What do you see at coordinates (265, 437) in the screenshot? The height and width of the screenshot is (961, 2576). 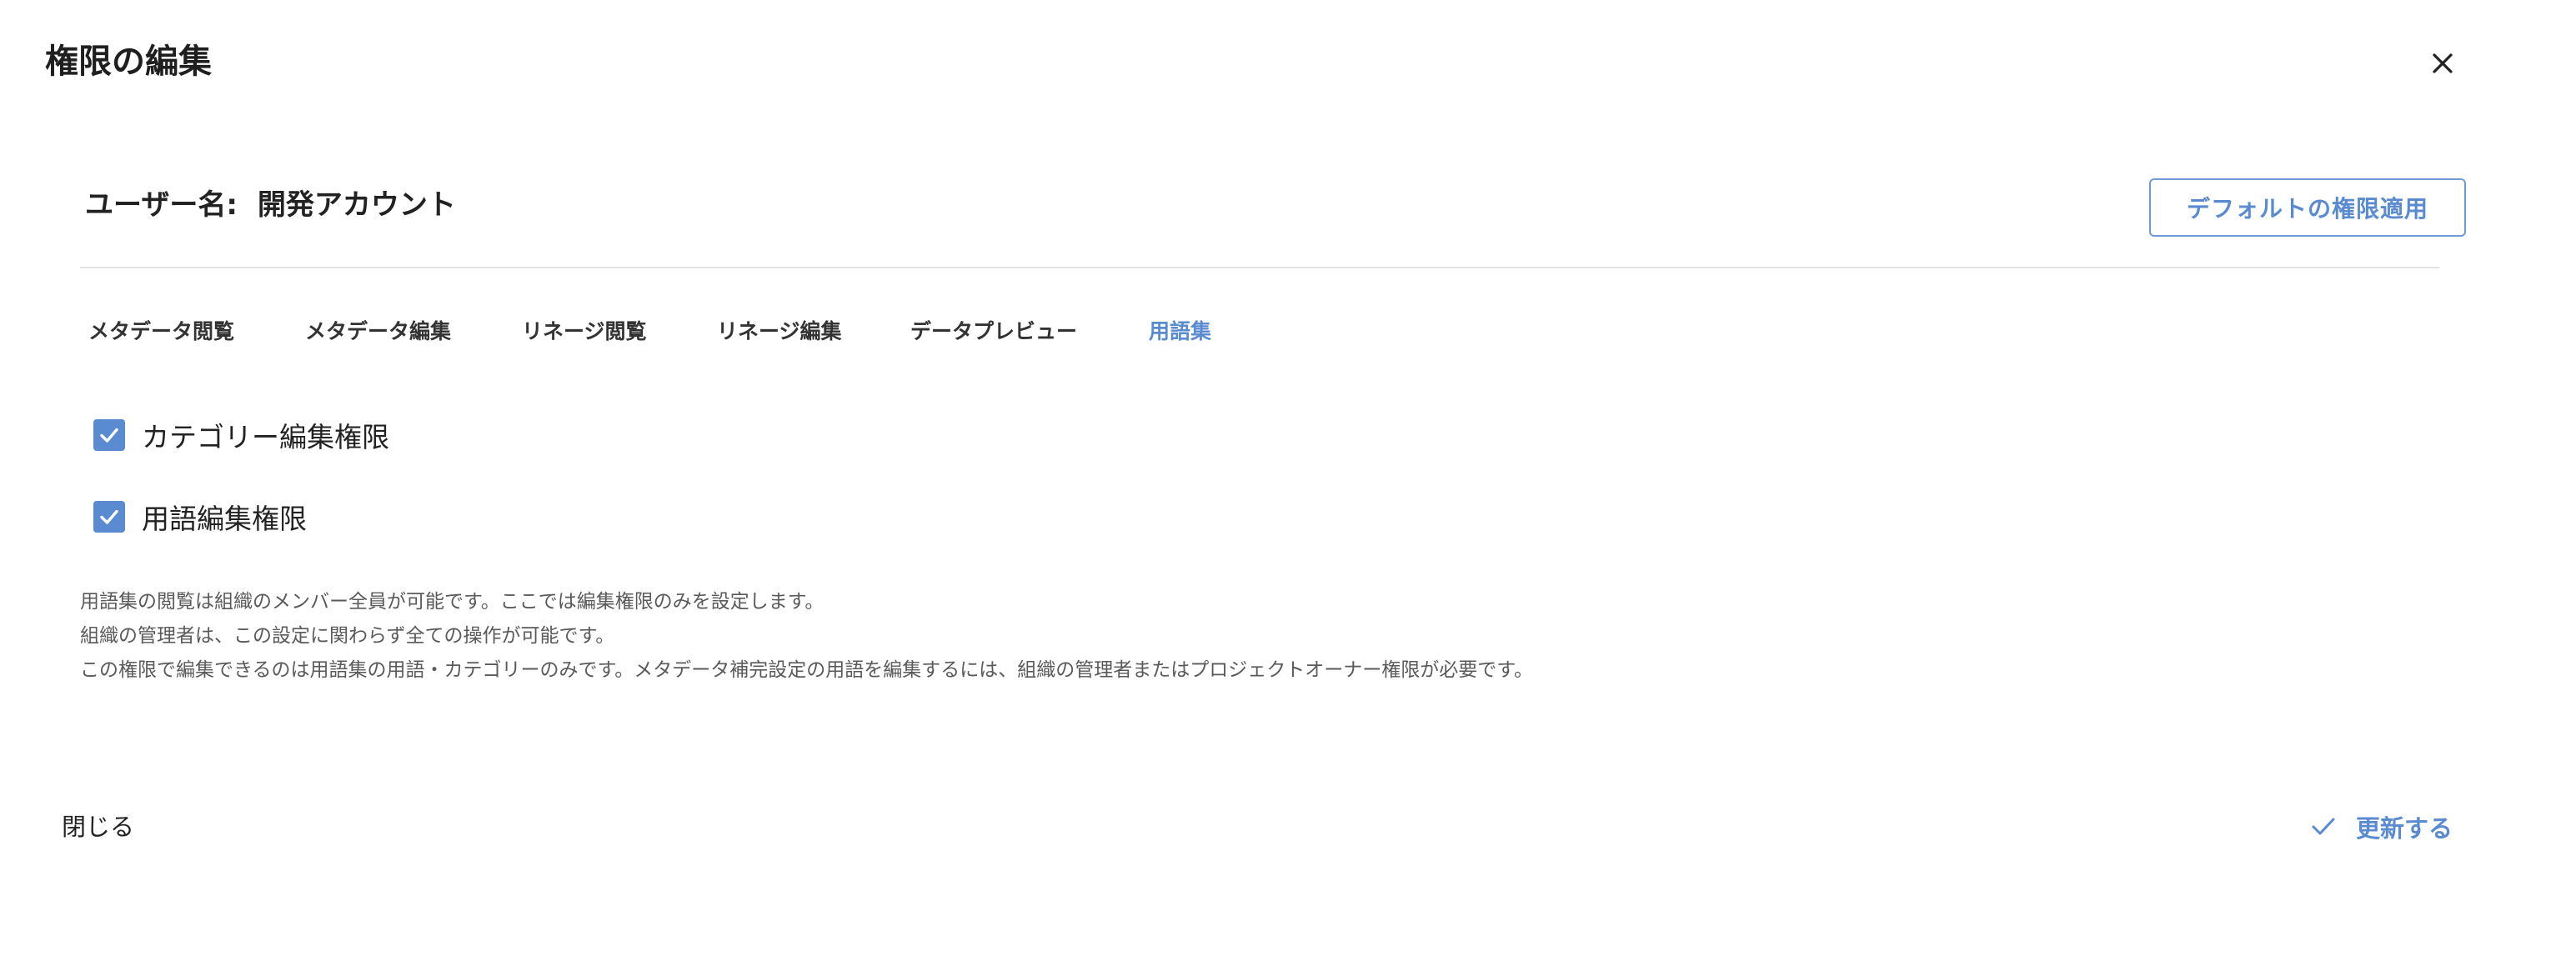 I see `category-edit-permission-label: カテゴリー編集権限` at bounding box center [265, 437].